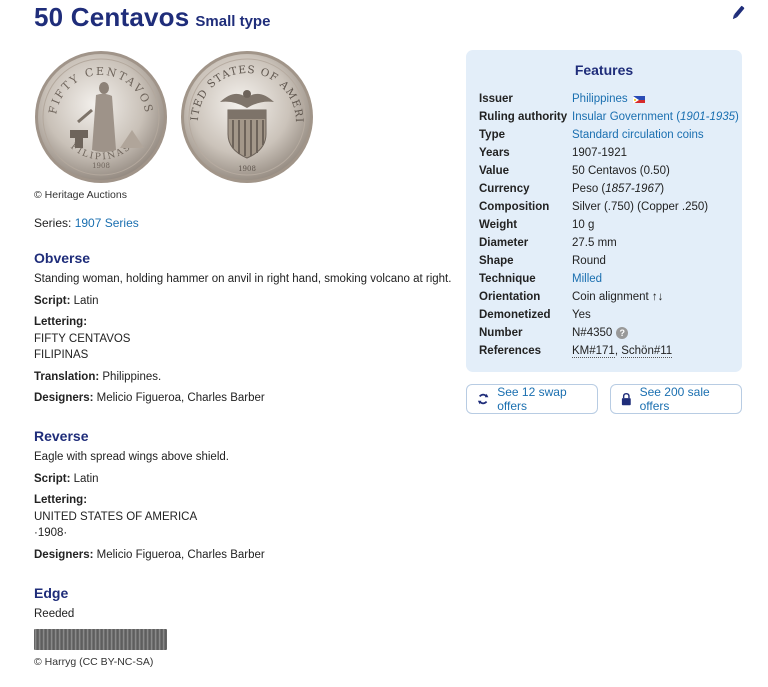 The width and height of the screenshot is (768, 687). Describe the element at coordinates (94, 662) in the screenshot. I see `edge-image-credit: © Harryg (CC BY-NC-SA)` at that location.